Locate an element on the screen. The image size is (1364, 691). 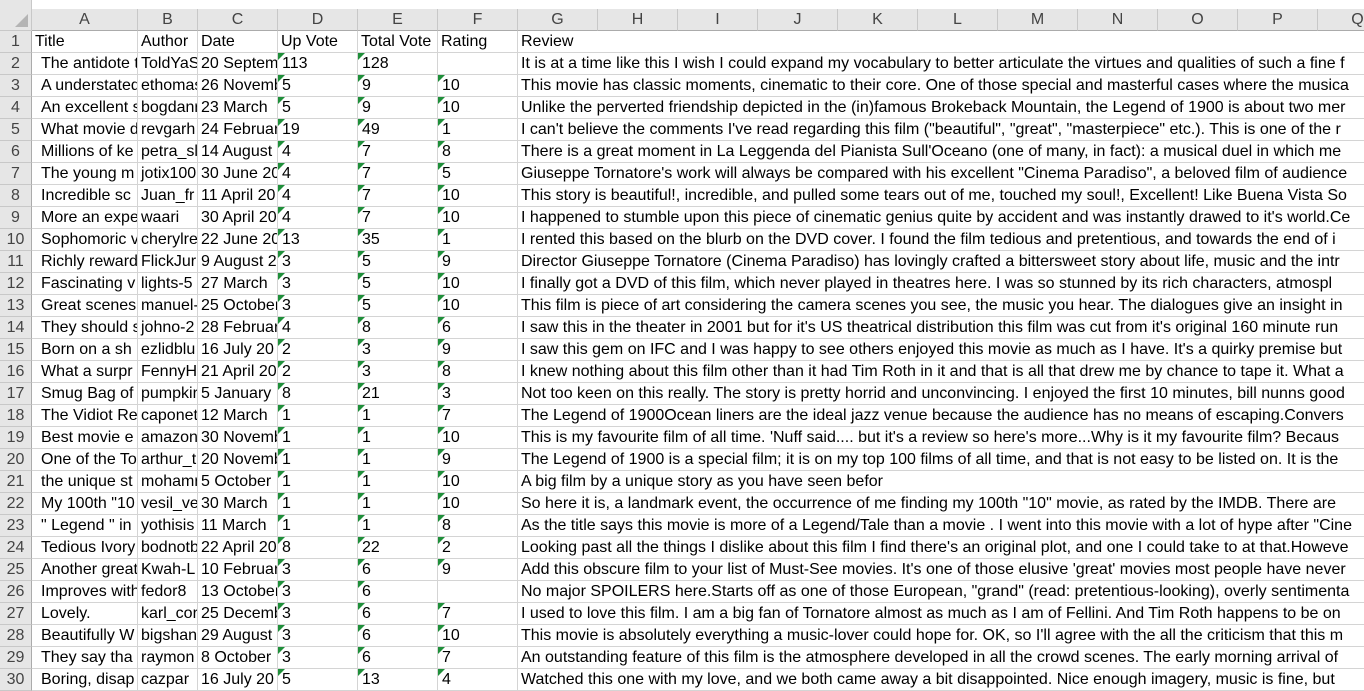
cell-d13: 3 is located at coordinates (318, 306).